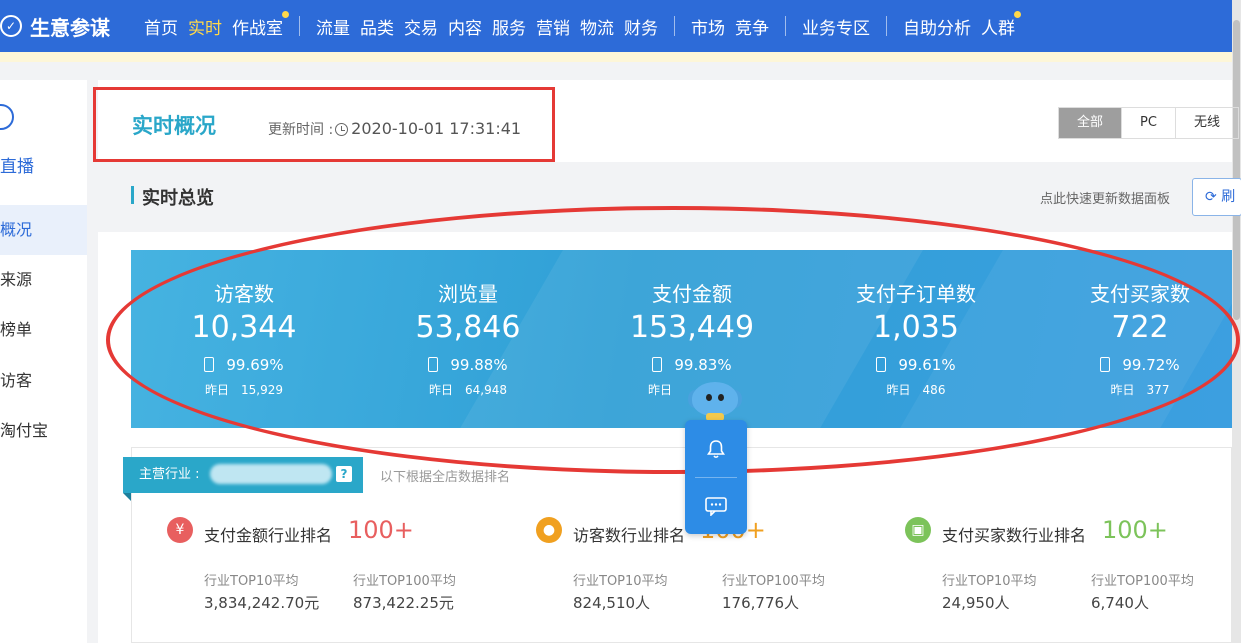 This screenshot has width=1241, height=643. Describe the element at coordinates (301, 130) in the screenshot. I see `update-time-label: 更新时间 :` at that location.